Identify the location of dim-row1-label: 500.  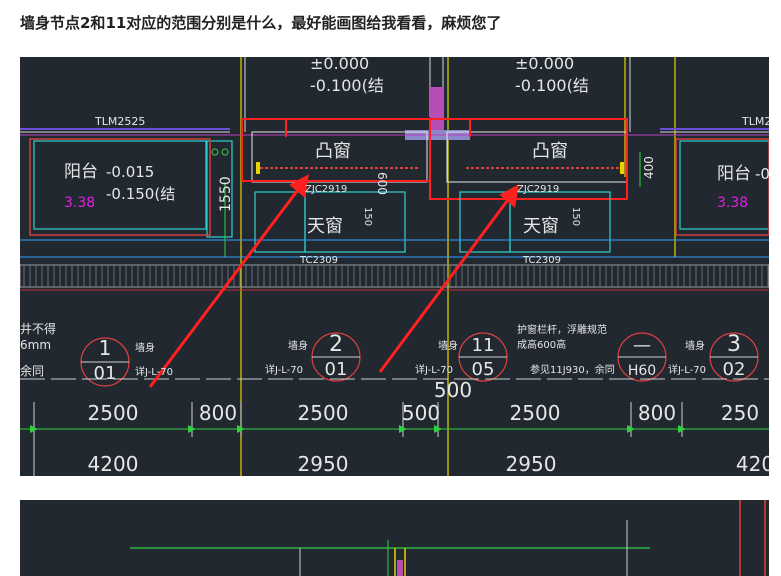
(421, 413).